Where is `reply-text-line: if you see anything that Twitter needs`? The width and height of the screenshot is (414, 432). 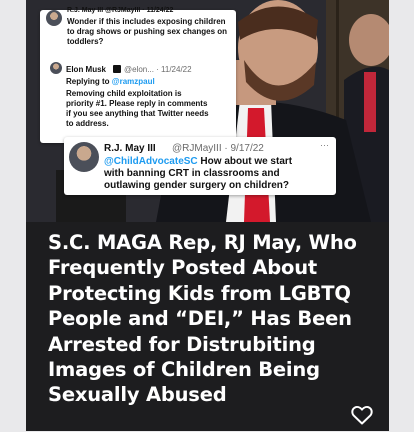 reply-text-line: if you see anything that Twitter needs is located at coordinates (137, 113).